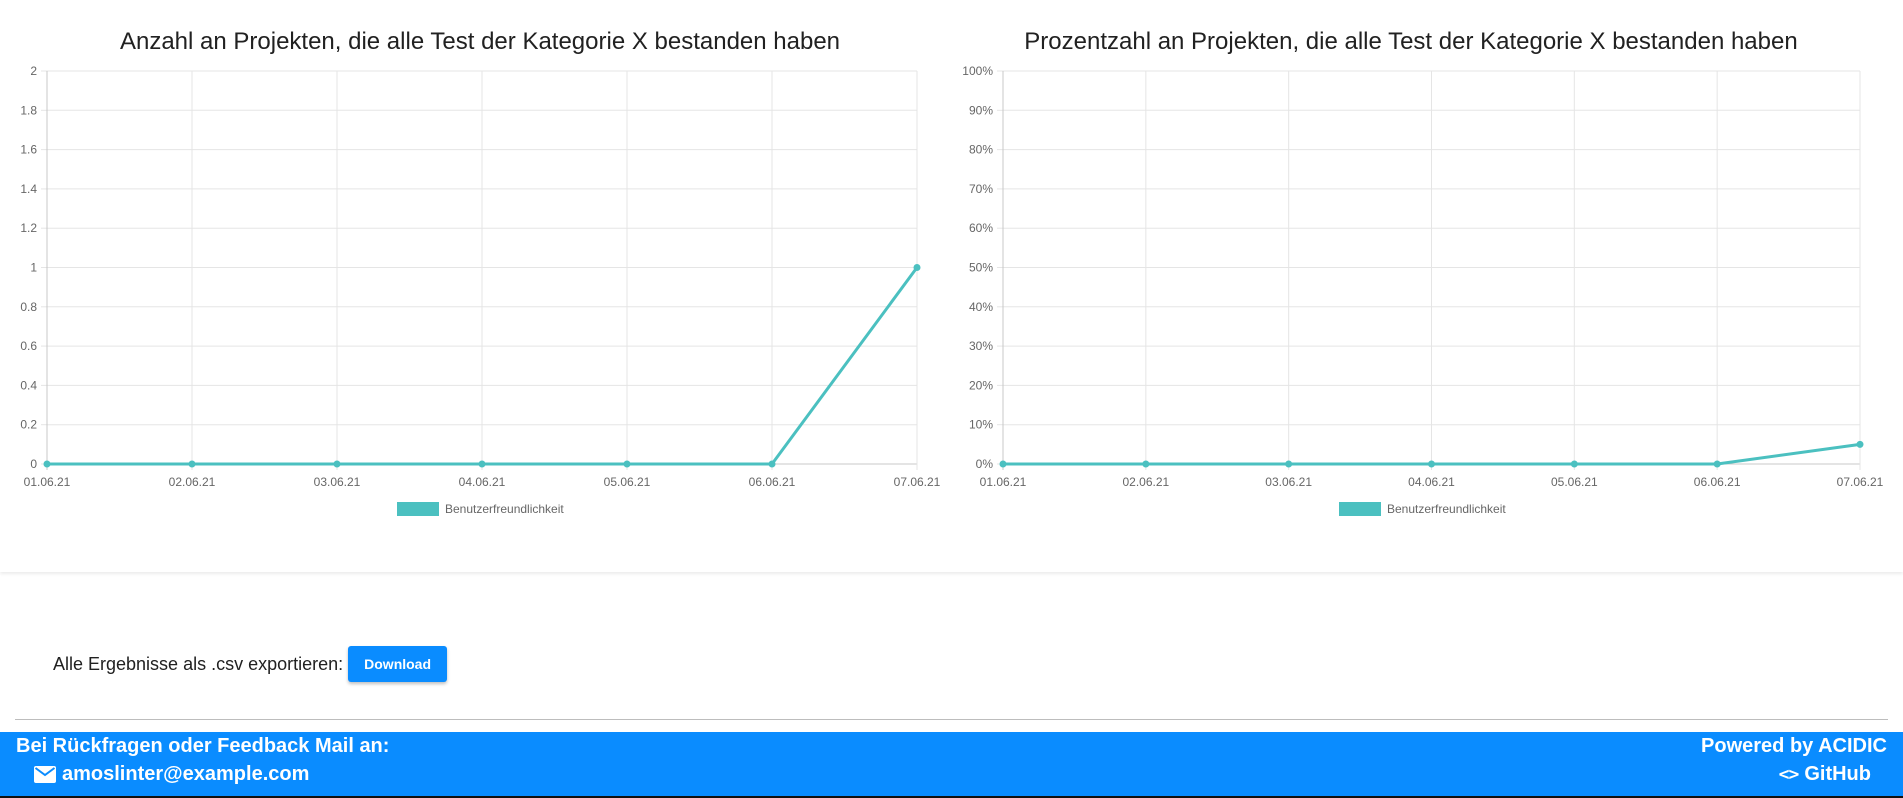 This screenshot has height=798, width=1903. Describe the element at coordinates (28, 110) in the screenshot. I see `y-tick-label: 1.8` at that location.